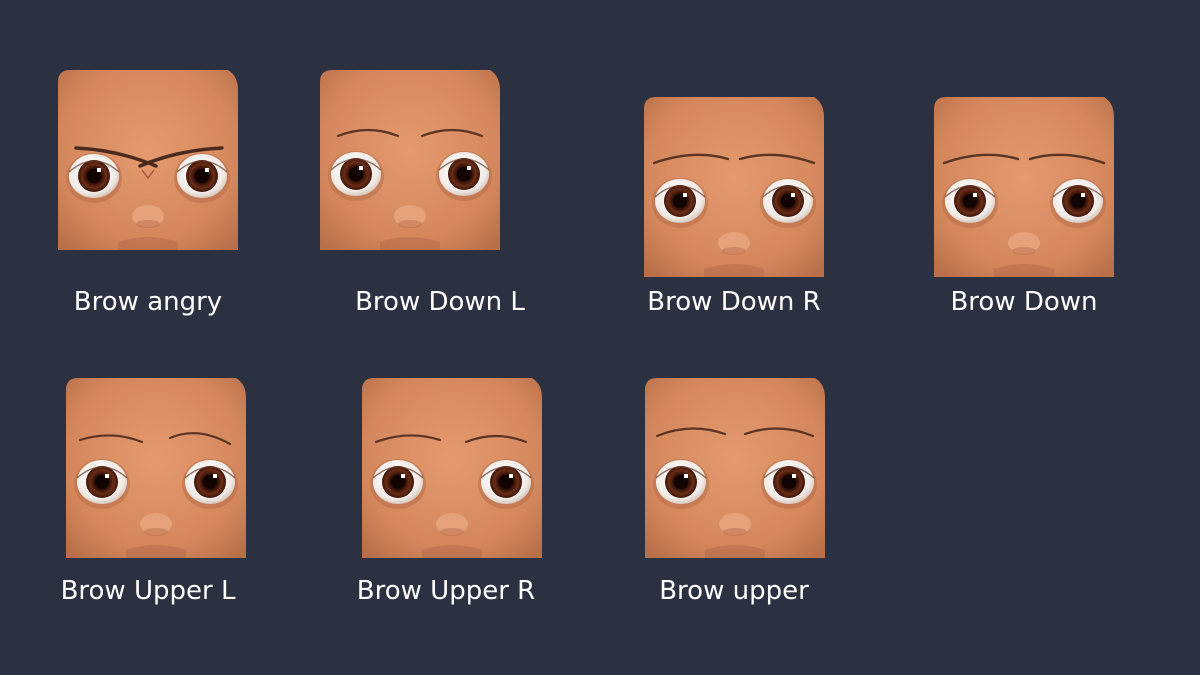 This screenshot has width=1200, height=675. I want to click on expression-card-brow-upper, so click(735, 468).